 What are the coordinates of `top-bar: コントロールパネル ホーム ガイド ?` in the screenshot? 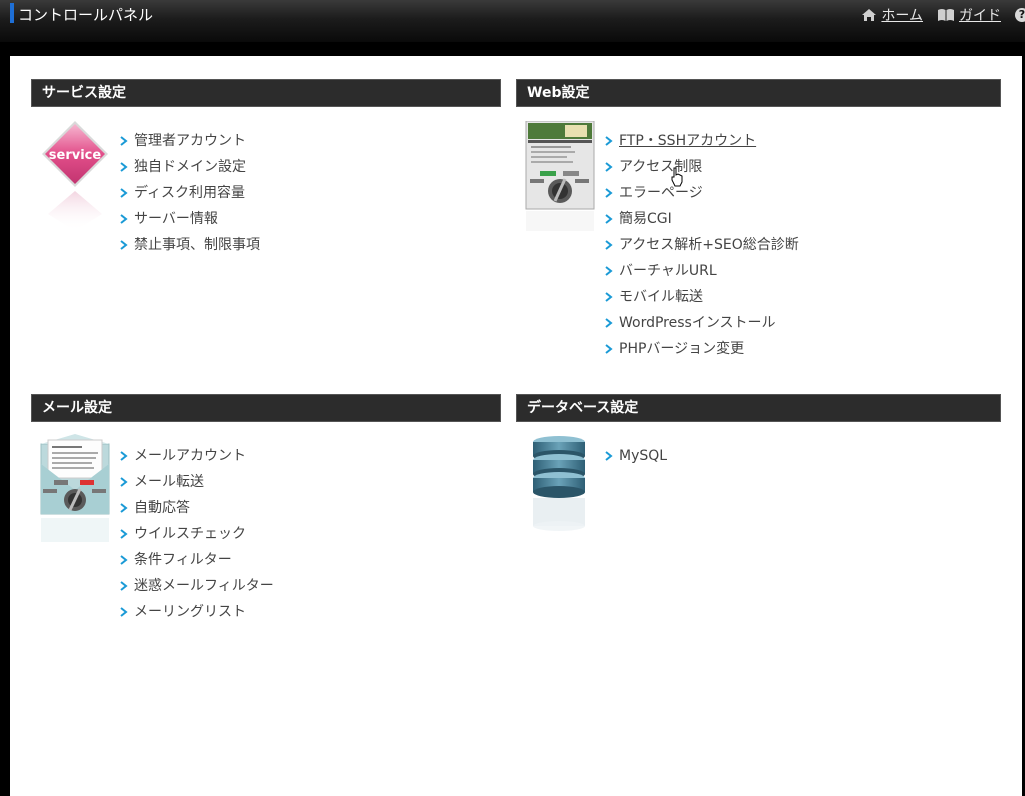 It's located at (512, 21).